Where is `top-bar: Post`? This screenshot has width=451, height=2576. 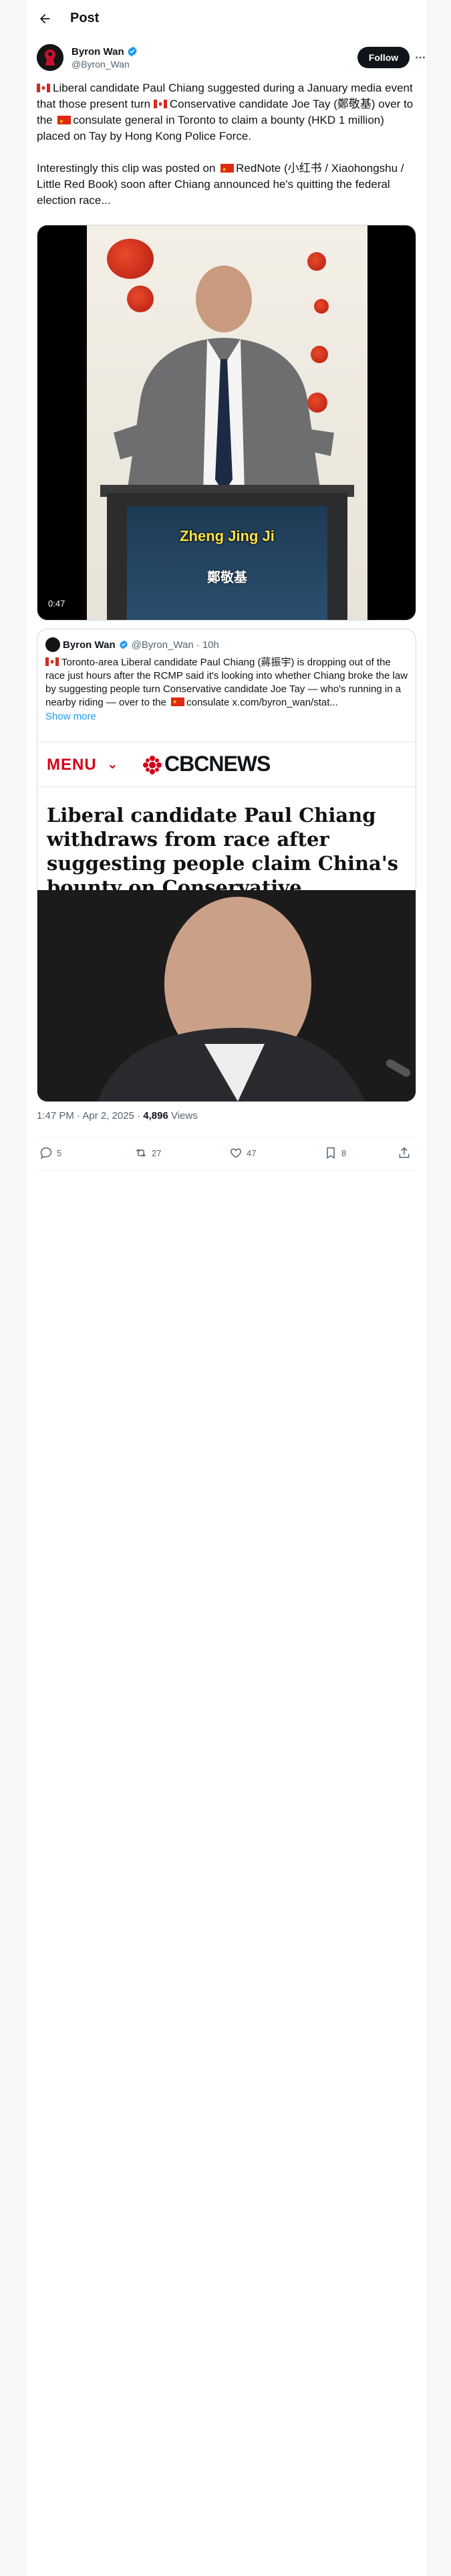
top-bar: Post is located at coordinates (226, 18).